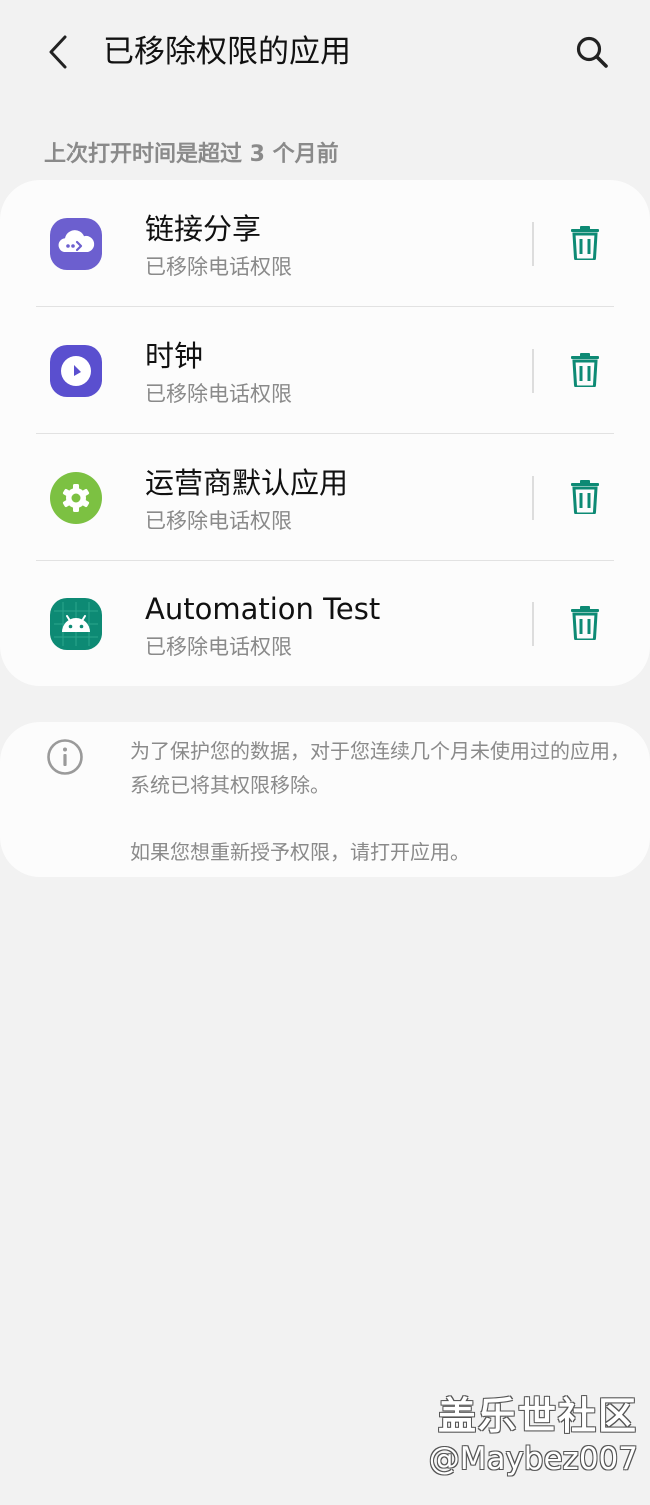 The height and width of the screenshot is (1505, 650). Describe the element at coordinates (65, 757) in the screenshot. I see `info-icon` at that location.